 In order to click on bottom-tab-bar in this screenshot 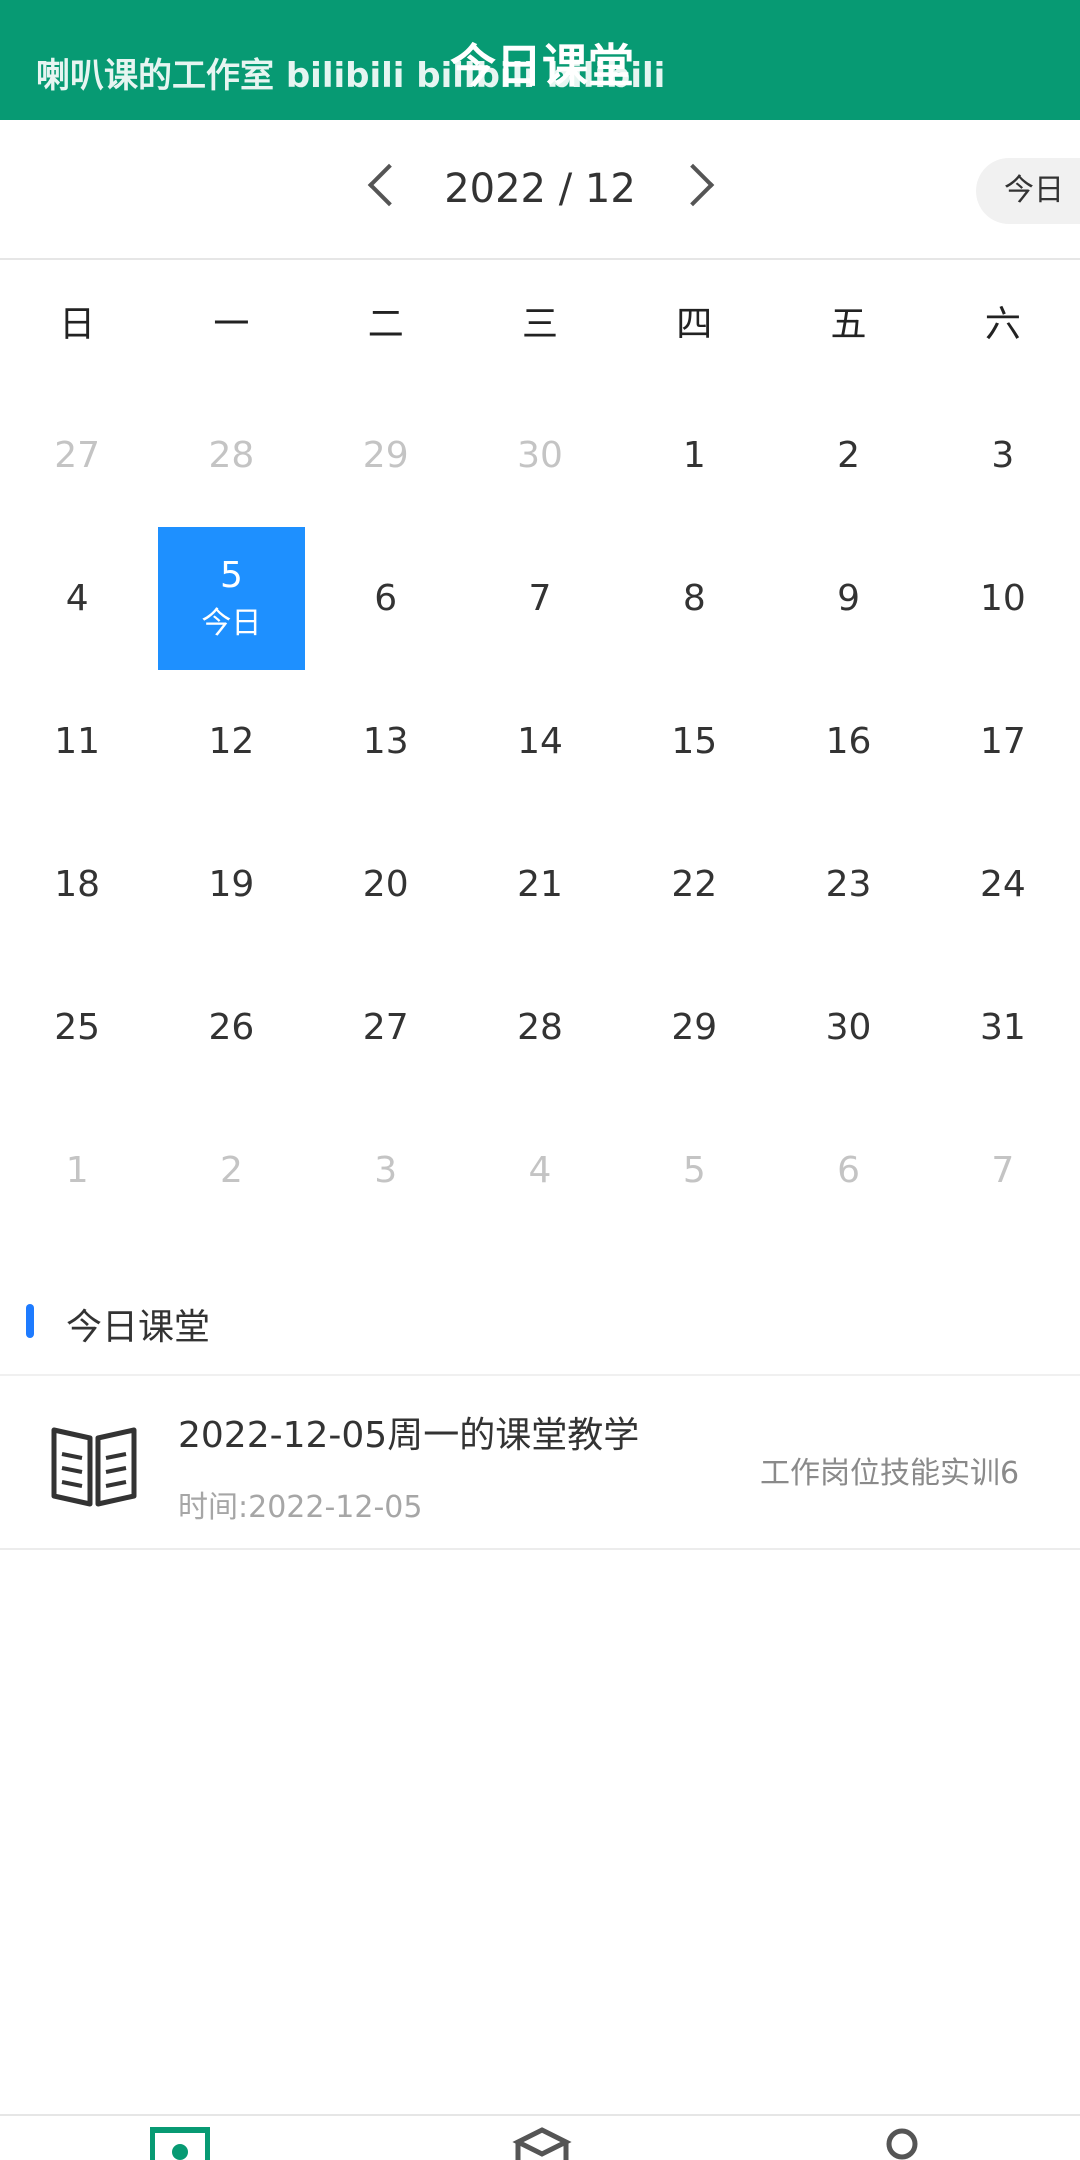, I will do `click(540, 2137)`.